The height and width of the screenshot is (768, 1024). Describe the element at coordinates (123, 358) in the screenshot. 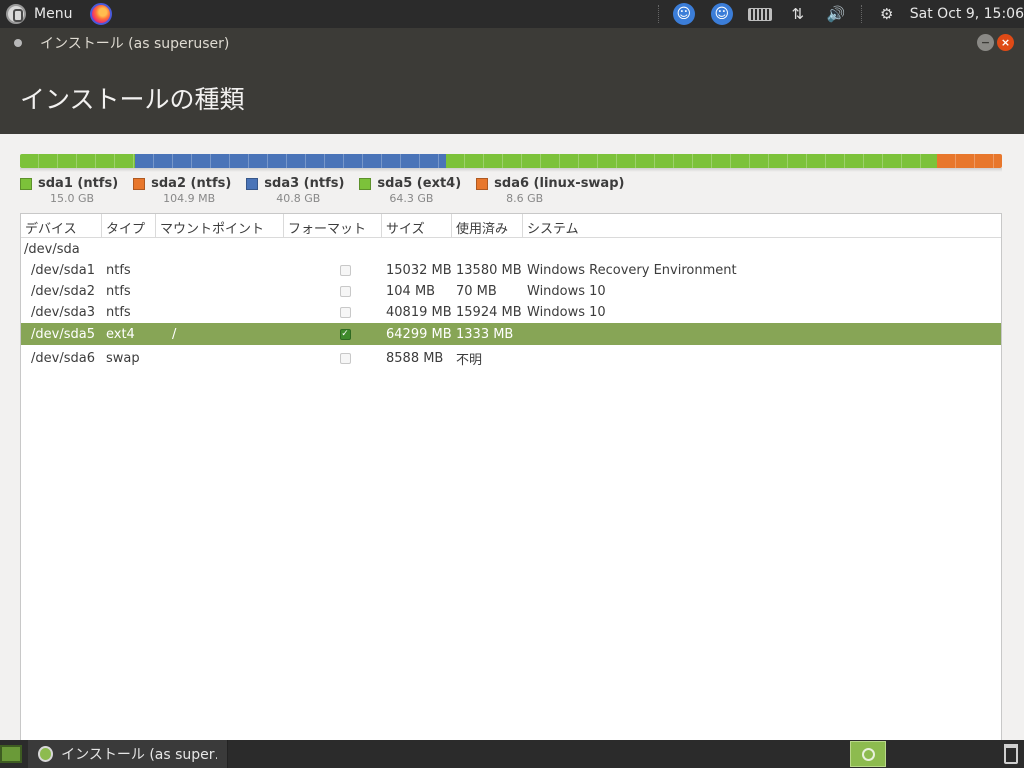

I see `cell-type: swap` at that location.